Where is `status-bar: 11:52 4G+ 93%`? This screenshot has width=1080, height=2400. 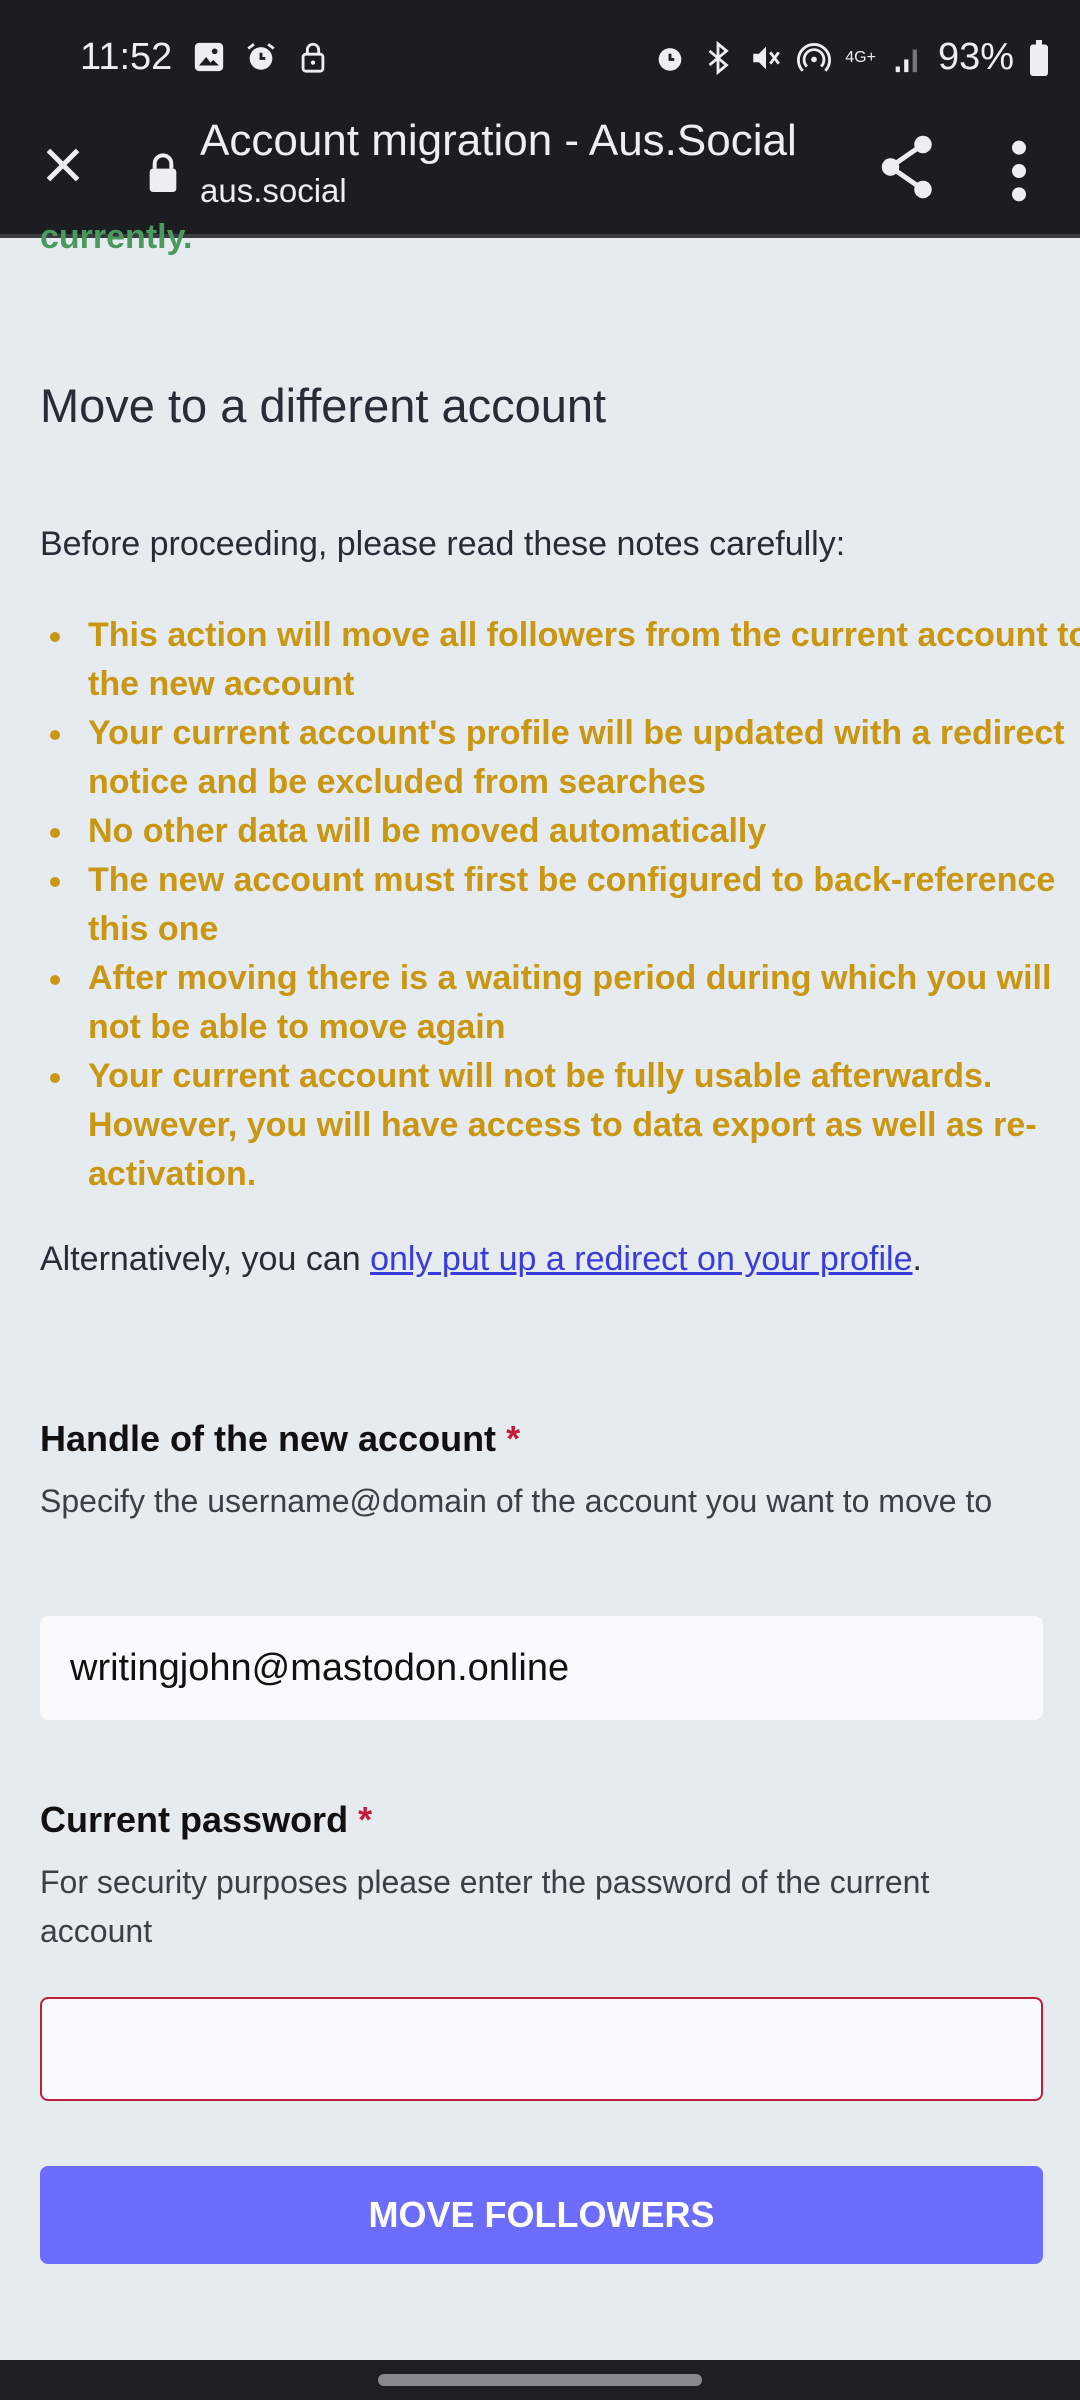
status-bar: 11:52 4G+ 93% is located at coordinates (540, 56).